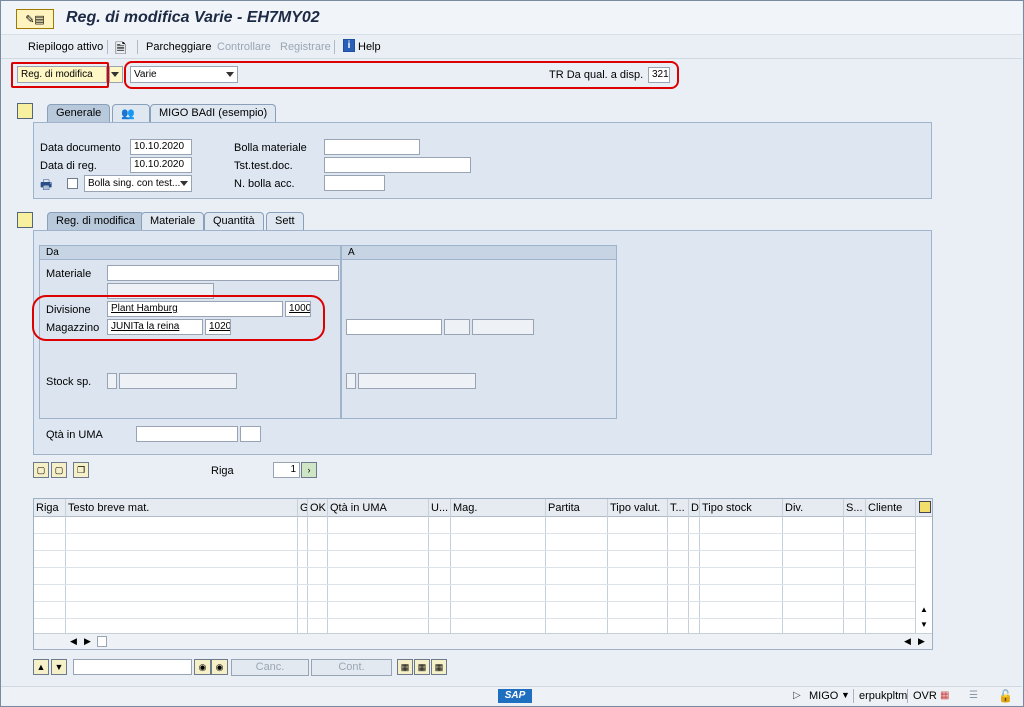  What do you see at coordinates (635, 508) in the screenshot?
I see `col-tipo-valut: Tipo valut.` at bounding box center [635, 508].